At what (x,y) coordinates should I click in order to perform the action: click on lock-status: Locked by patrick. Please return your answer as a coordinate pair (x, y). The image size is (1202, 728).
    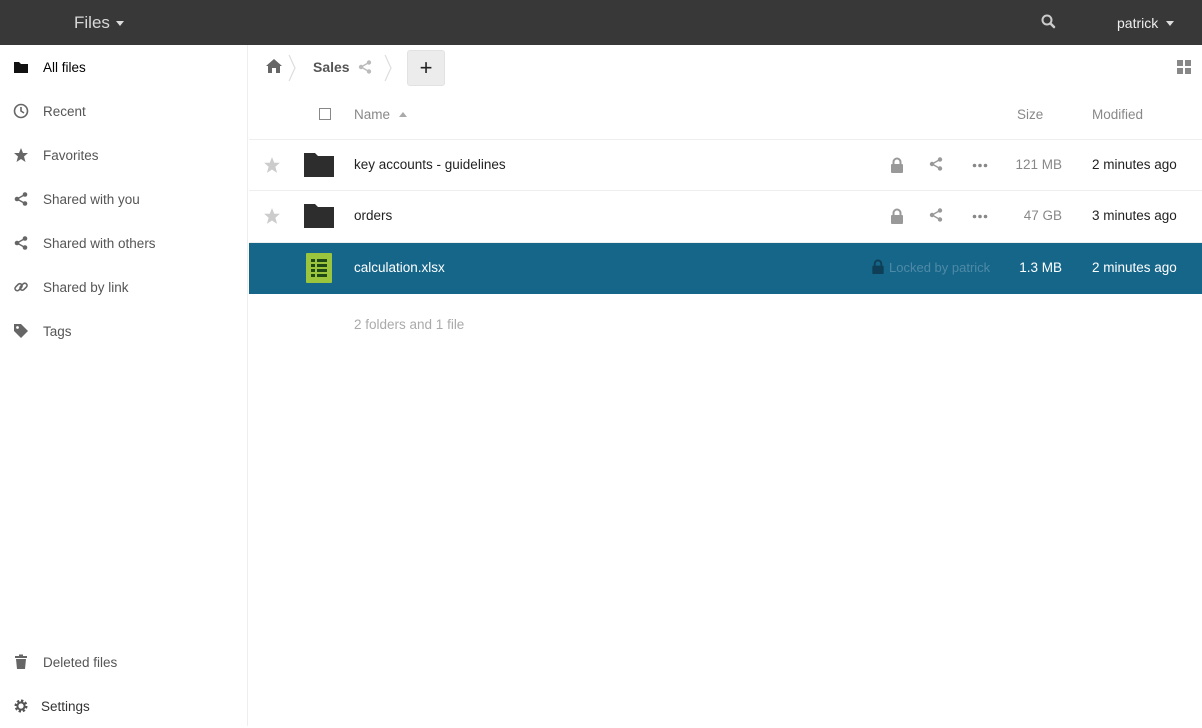
    Looking at the image, I should click on (930, 267).